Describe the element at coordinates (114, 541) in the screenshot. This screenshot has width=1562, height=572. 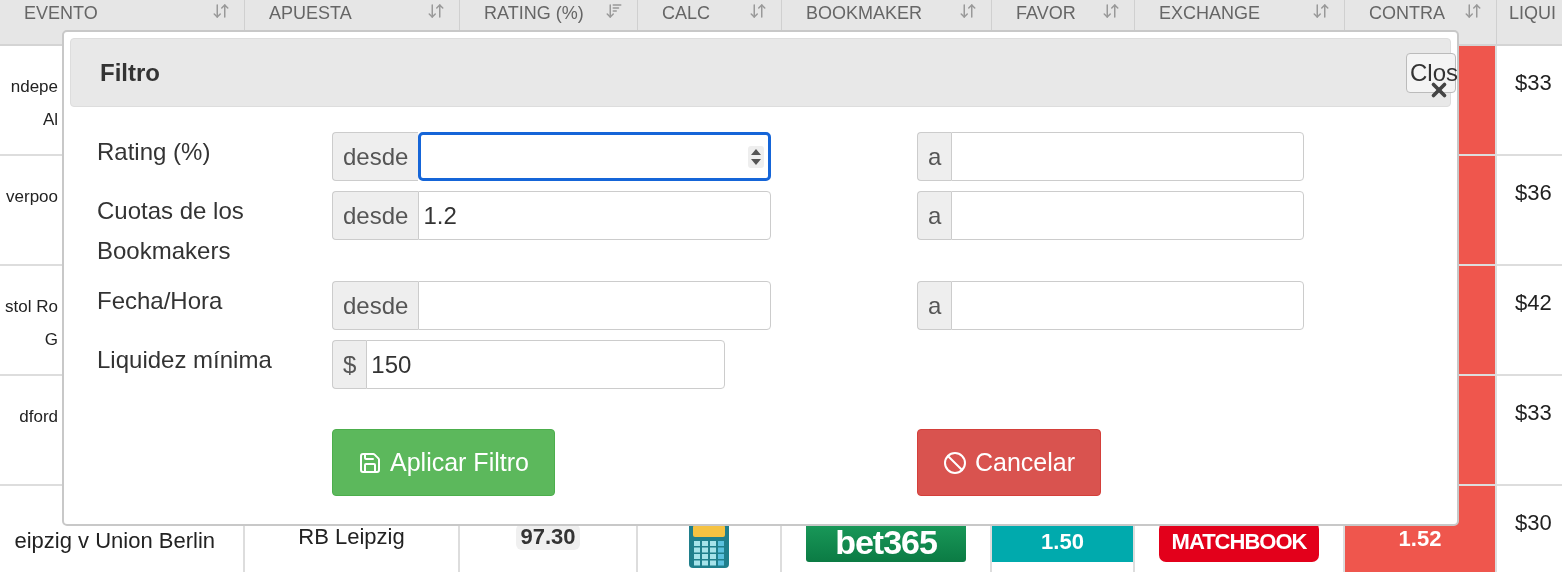
I see `event-name: eipzig v Union Berlin` at that location.